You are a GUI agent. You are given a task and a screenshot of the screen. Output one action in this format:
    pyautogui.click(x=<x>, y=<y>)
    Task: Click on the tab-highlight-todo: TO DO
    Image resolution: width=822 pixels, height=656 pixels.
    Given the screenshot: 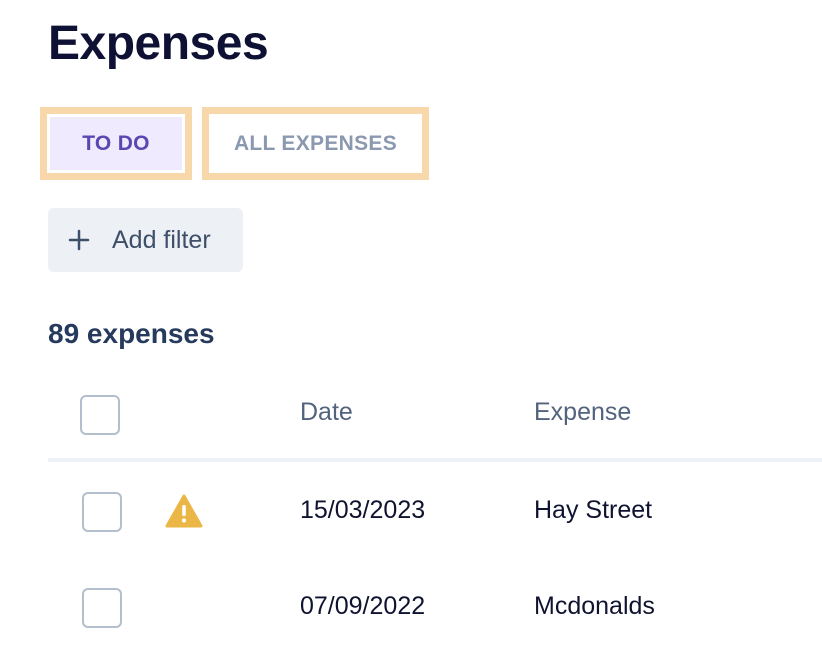 What is the action you would take?
    pyautogui.click(x=116, y=143)
    